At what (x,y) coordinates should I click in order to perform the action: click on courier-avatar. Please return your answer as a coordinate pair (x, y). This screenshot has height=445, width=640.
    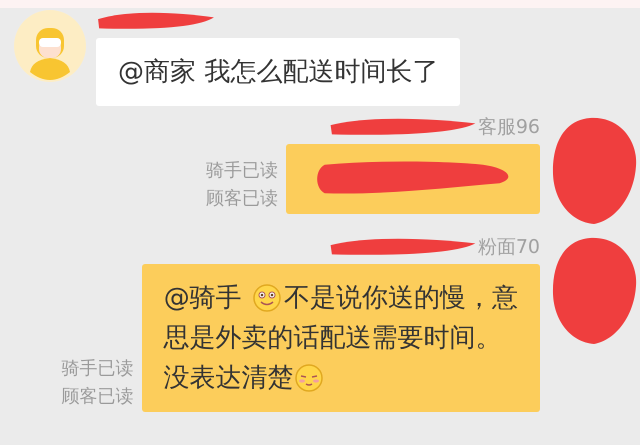
    Looking at the image, I should click on (50, 46).